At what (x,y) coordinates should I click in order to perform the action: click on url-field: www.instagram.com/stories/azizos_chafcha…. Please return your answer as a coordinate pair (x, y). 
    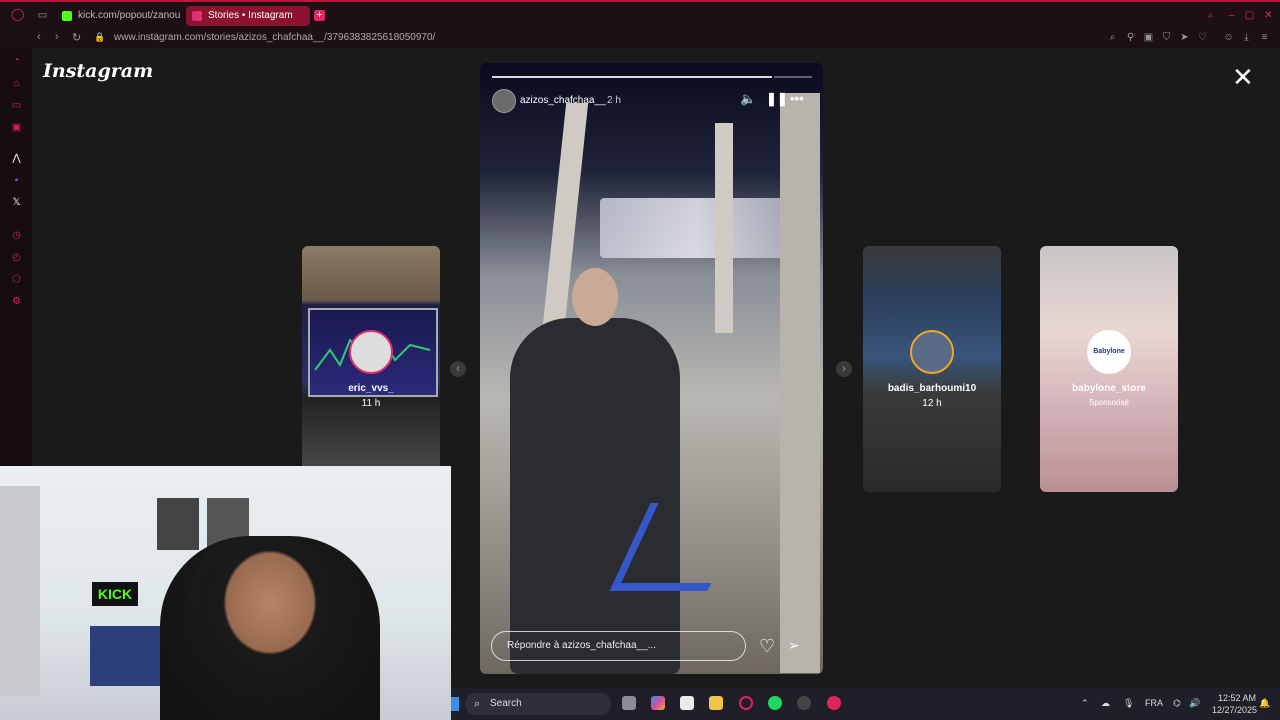
    Looking at the image, I should click on (274, 37).